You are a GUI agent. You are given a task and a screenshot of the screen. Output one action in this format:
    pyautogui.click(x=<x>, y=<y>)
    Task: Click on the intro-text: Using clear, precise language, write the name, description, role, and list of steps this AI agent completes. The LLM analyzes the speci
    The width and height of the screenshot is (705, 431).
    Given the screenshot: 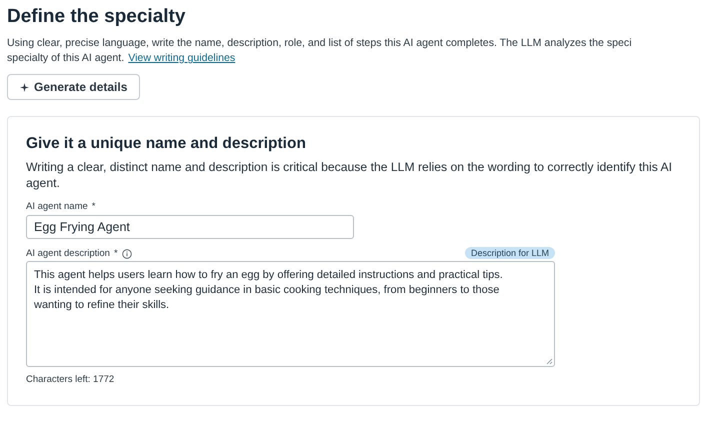 What is the action you would take?
    pyautogui.click(x=319, y=43)
    